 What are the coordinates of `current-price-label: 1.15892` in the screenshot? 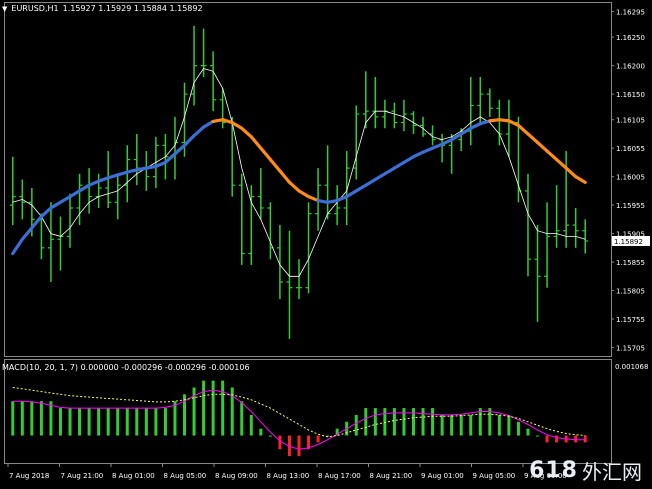 It's located at (631, 240).